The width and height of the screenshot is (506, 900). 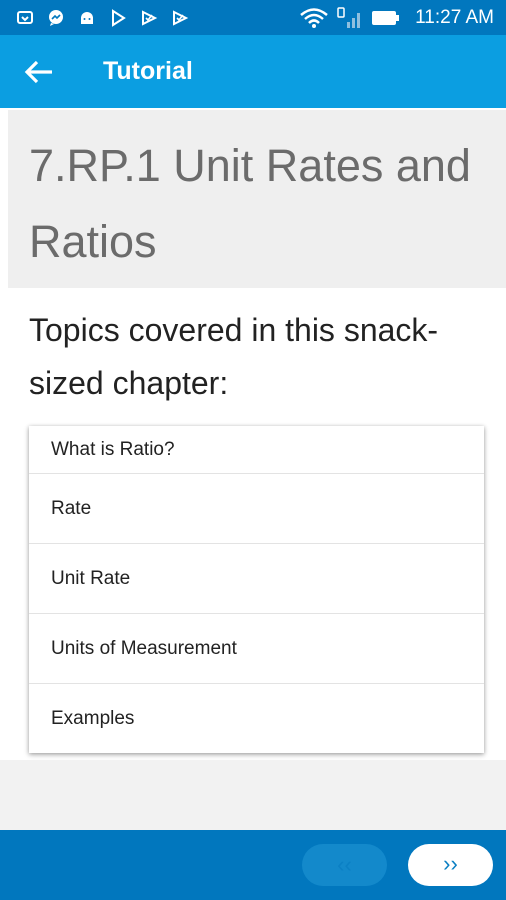 I want to click on list-item: What is Ratio?, so click(x=256, y=450).